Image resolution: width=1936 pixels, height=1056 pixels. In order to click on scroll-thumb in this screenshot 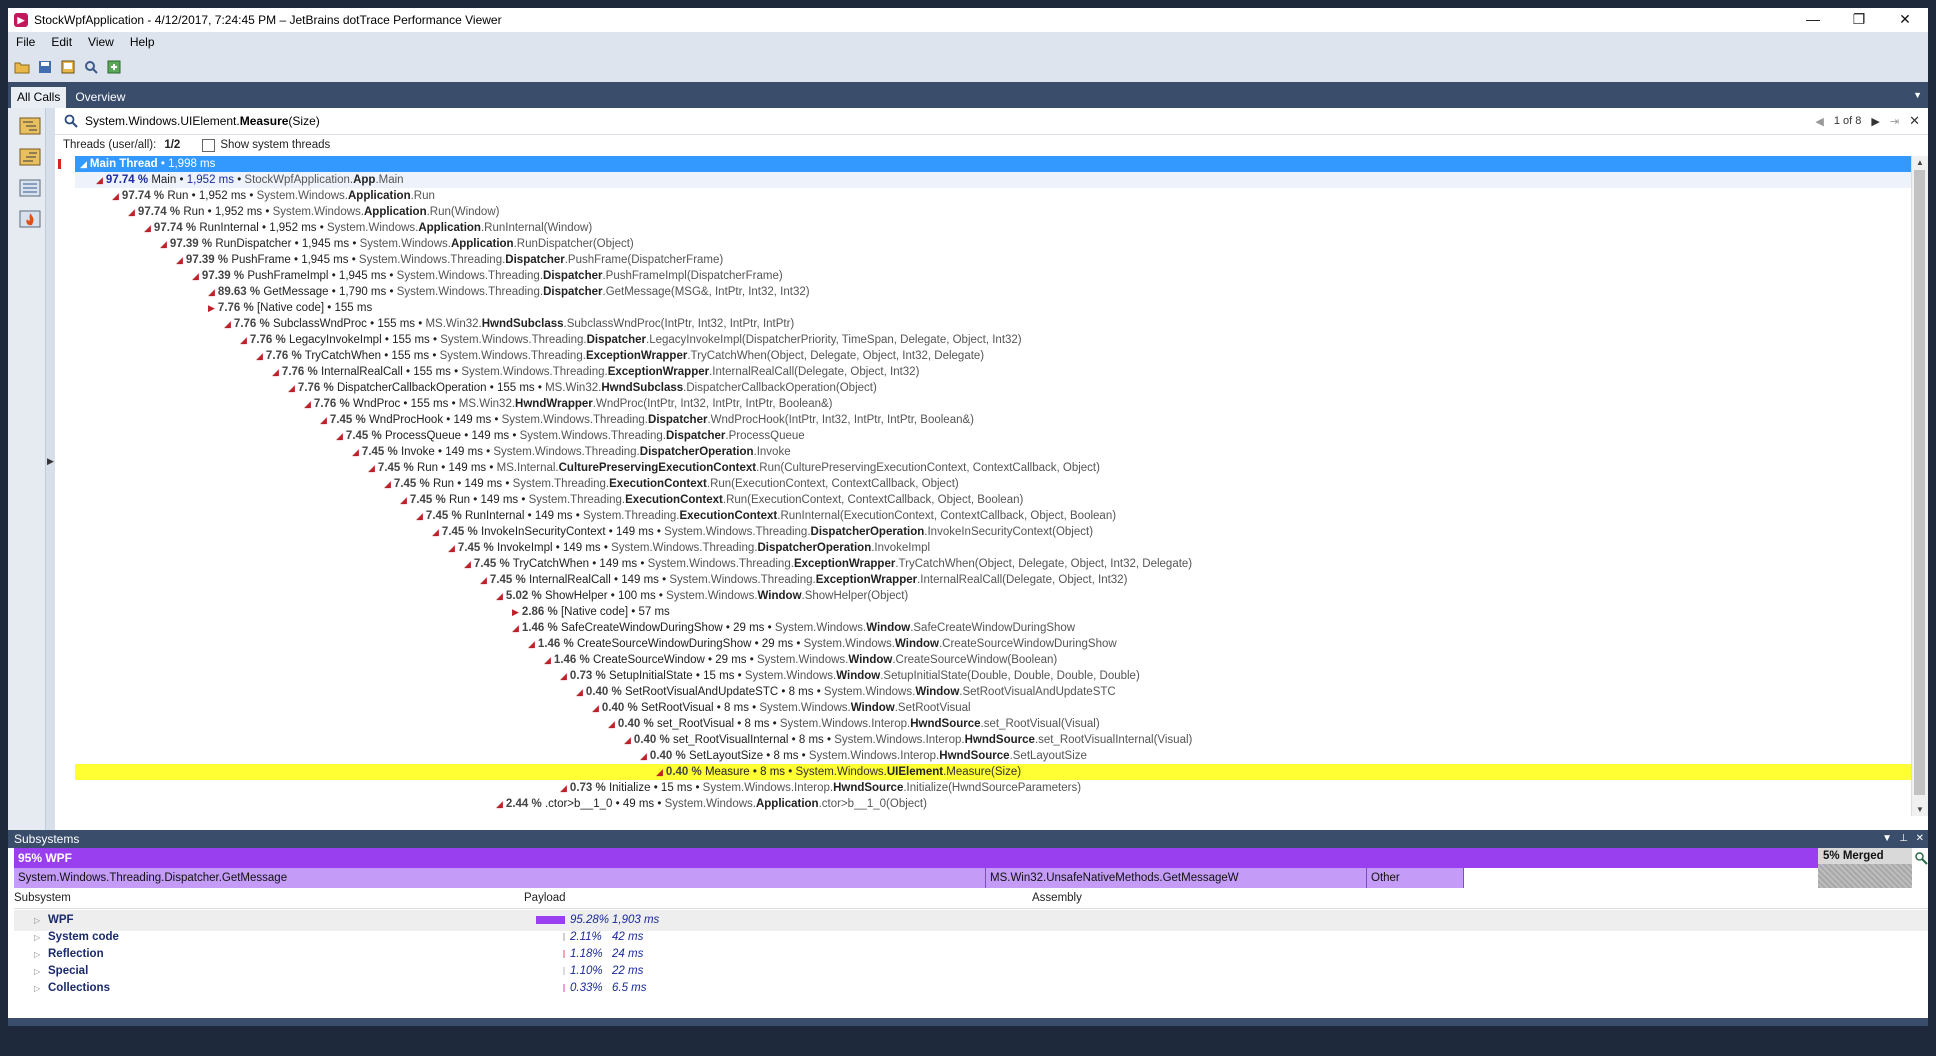, I will do `click(1919, 482)`.